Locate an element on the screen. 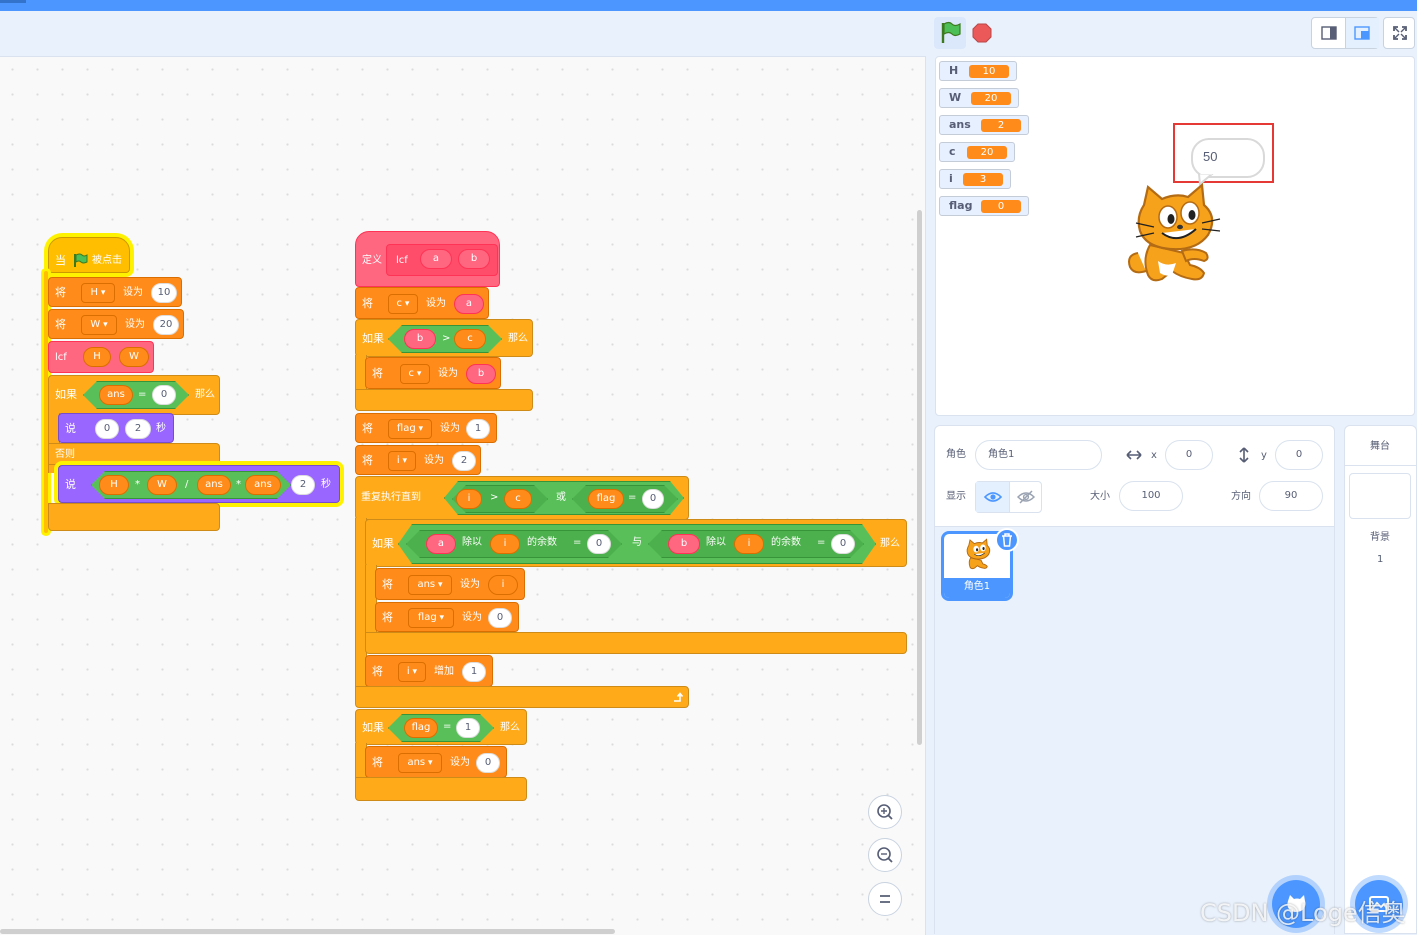 This screenshot has height=935, width=1417. zoom-out-button is located at coordinates (885, 855).